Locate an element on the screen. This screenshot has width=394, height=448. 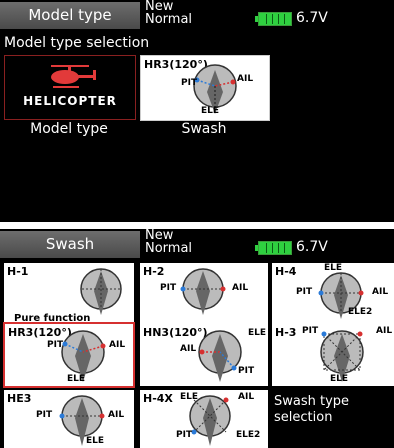
caption-model-type: Model type is located at coordinates (69, 129).